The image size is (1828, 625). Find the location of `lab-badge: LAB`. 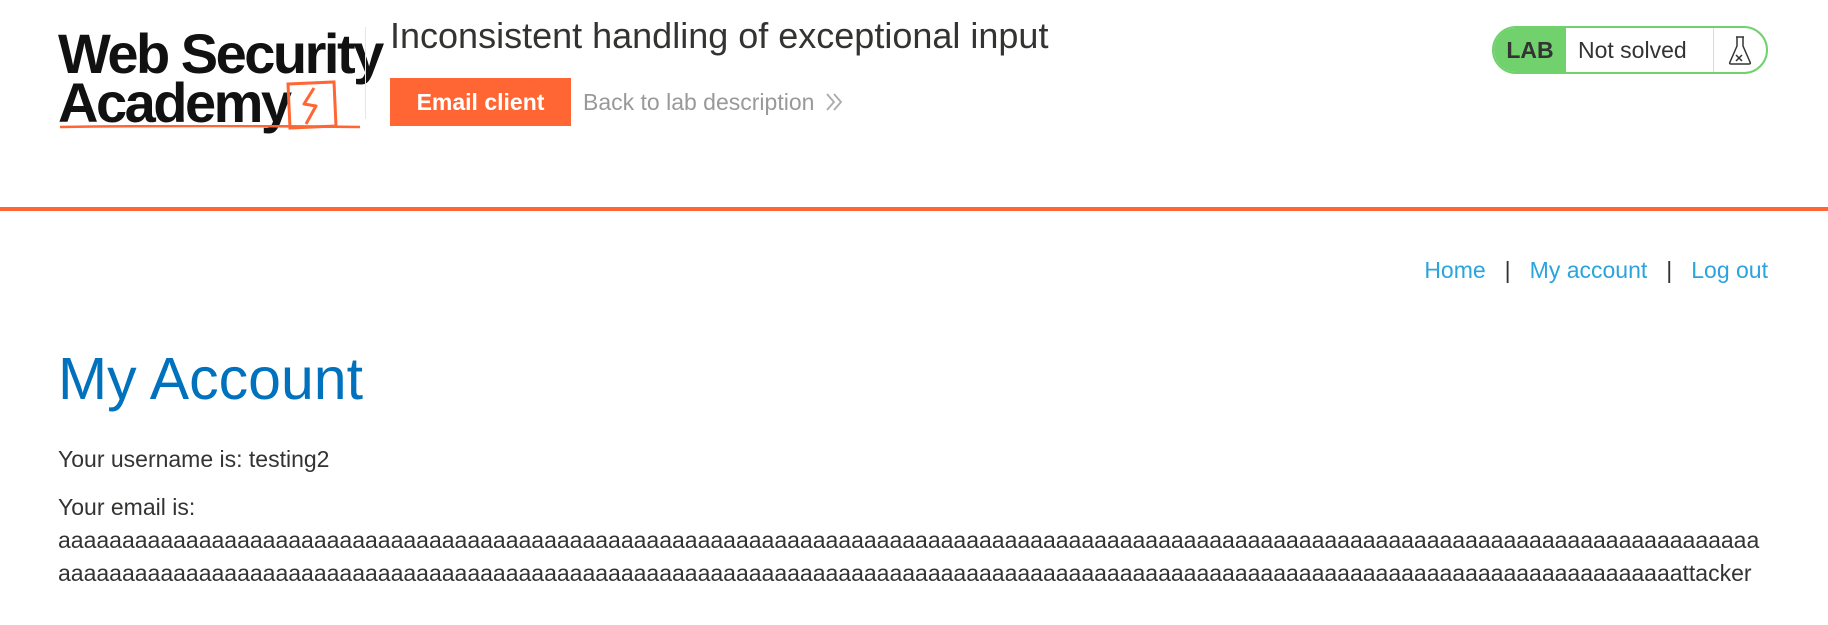

lab-badge: LAB is located at coordinates (1530, 50).